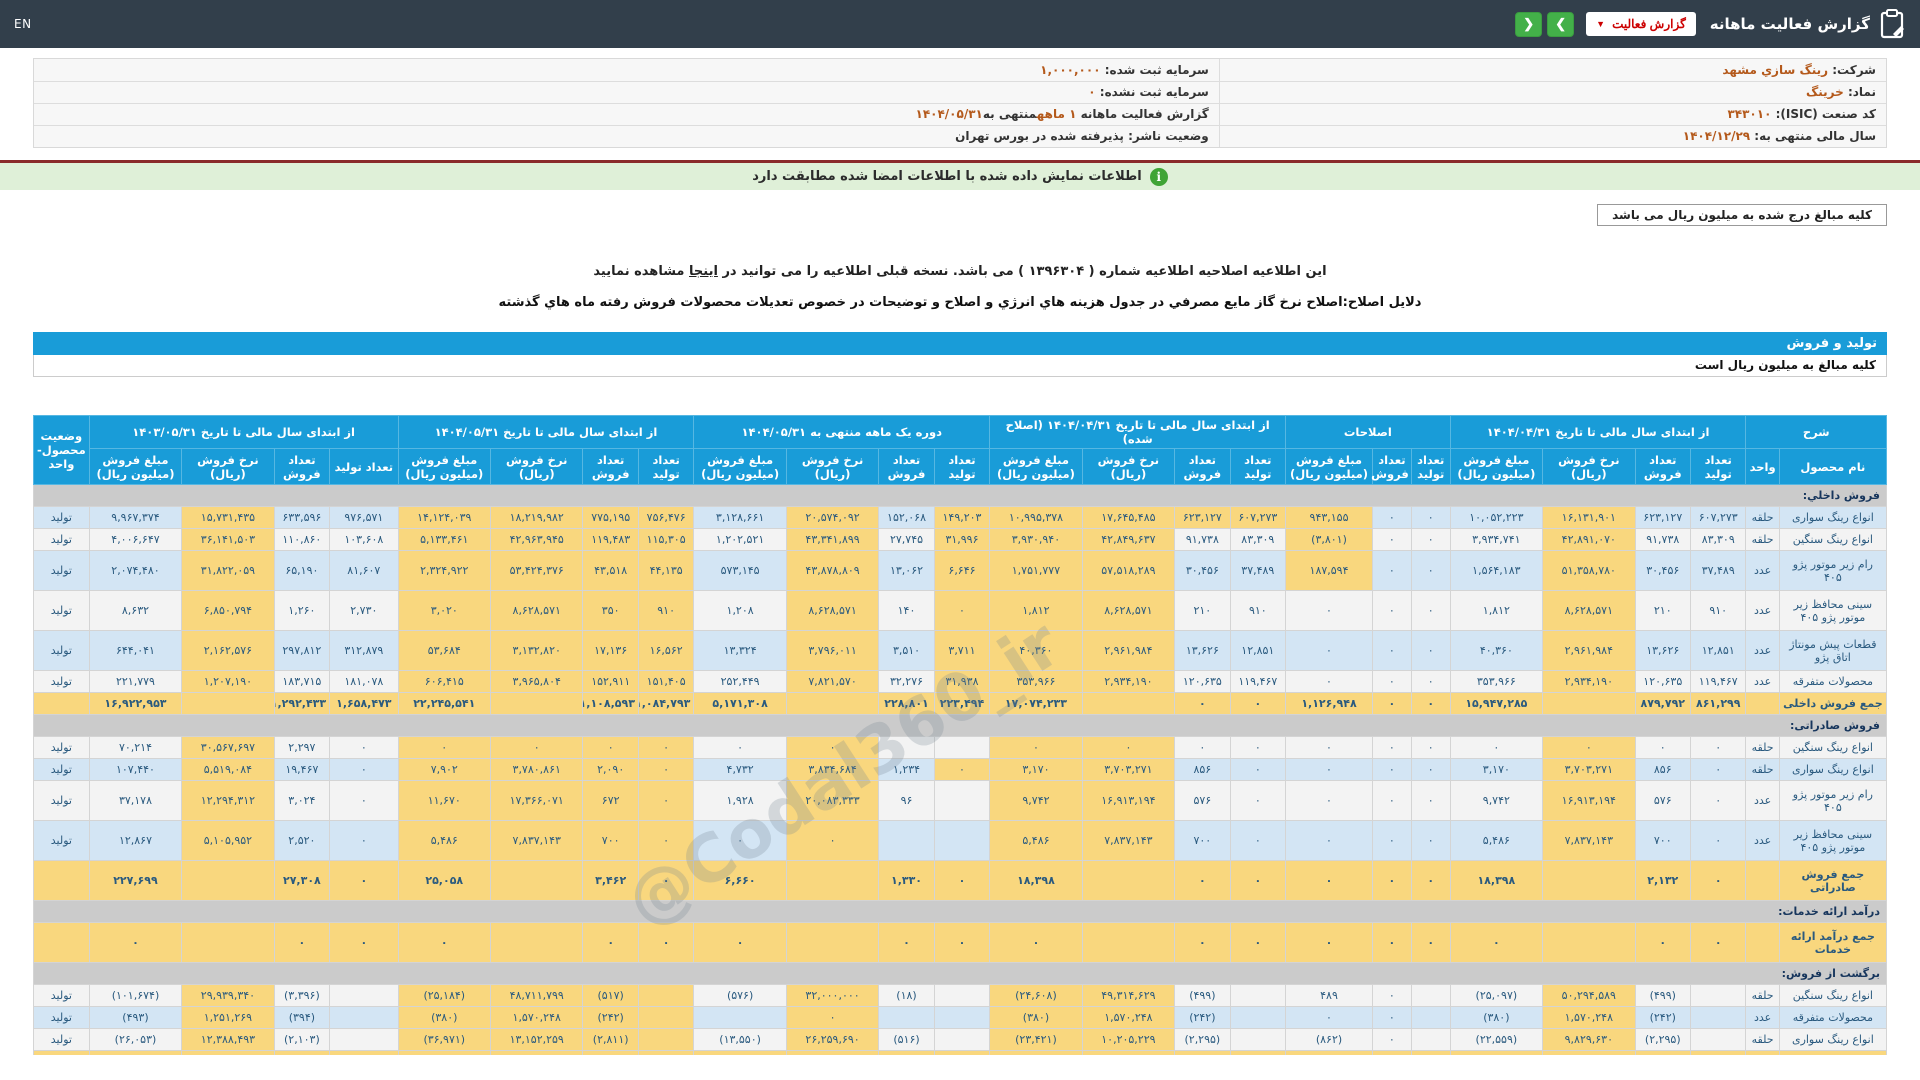 The width and height of the screenshot is (1920, 1080). Describe the element at coordinates (1552, 136) in the screenshot. I see `company-info-cell: سال مالی منتهی به: ۱۴۰۴/۱۲/۲۹` at that location.